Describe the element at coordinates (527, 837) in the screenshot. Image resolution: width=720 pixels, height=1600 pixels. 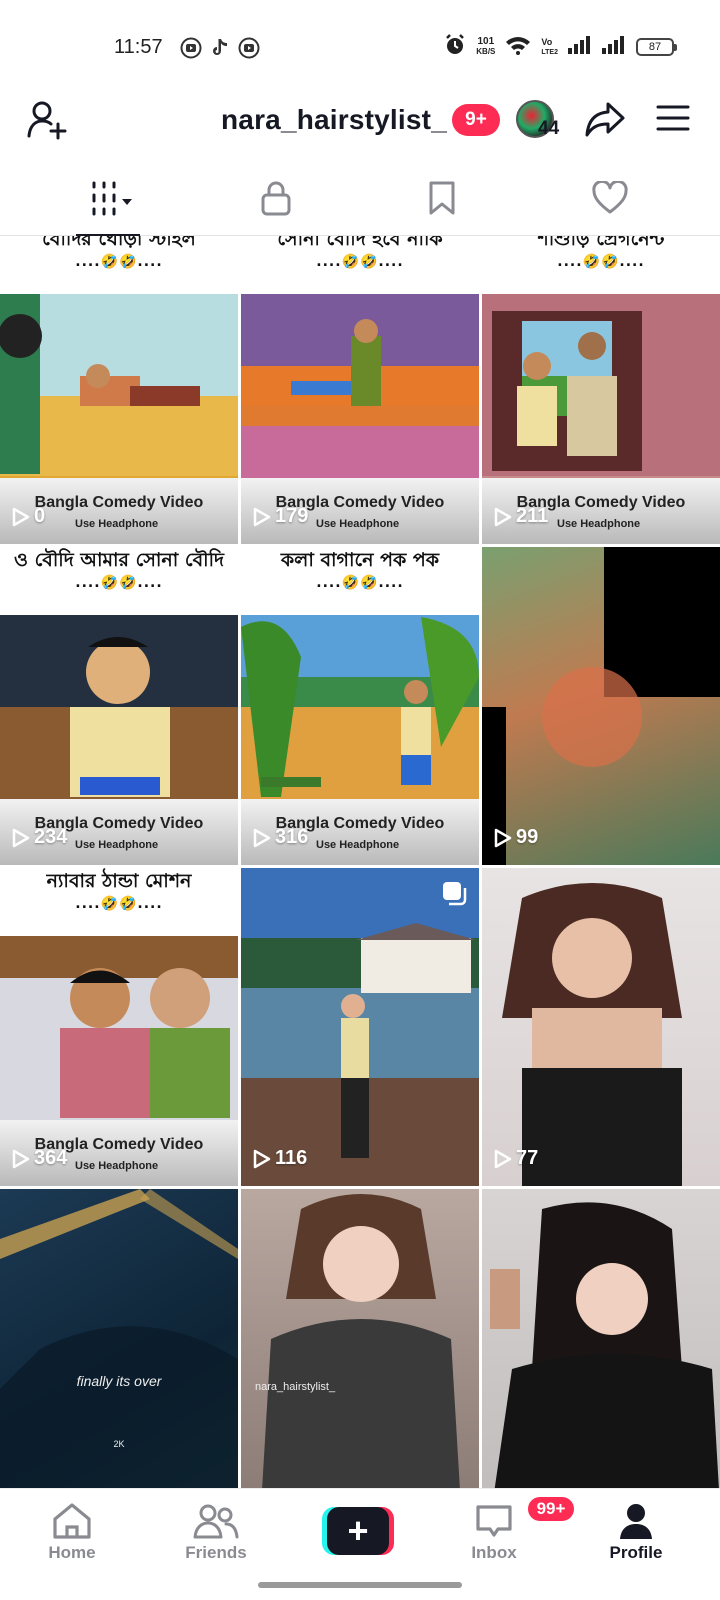
I see `view-count-value: 99` at that location.